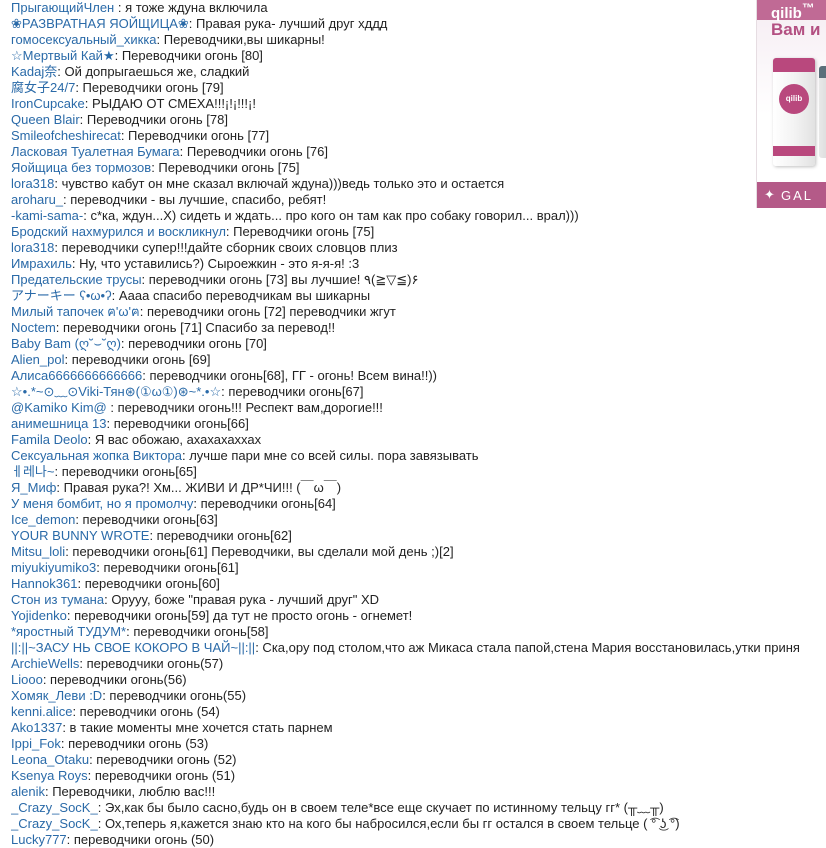  I want to click on chat-message: ☆Мертвый Кай★: Переводчики огонь [80], so click(418, 56).